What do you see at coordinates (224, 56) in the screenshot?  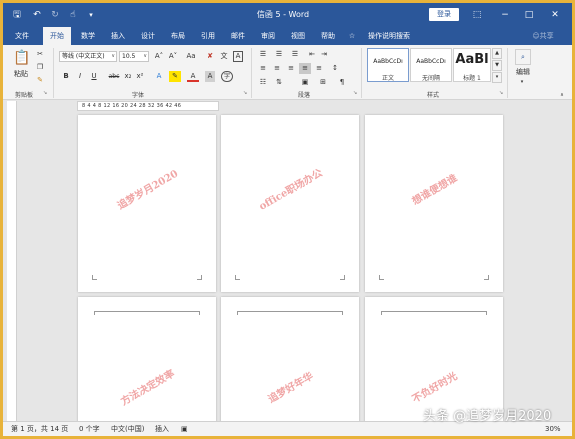 I see `phonetic-guide-button: 文` at bounding box center [224, 56].